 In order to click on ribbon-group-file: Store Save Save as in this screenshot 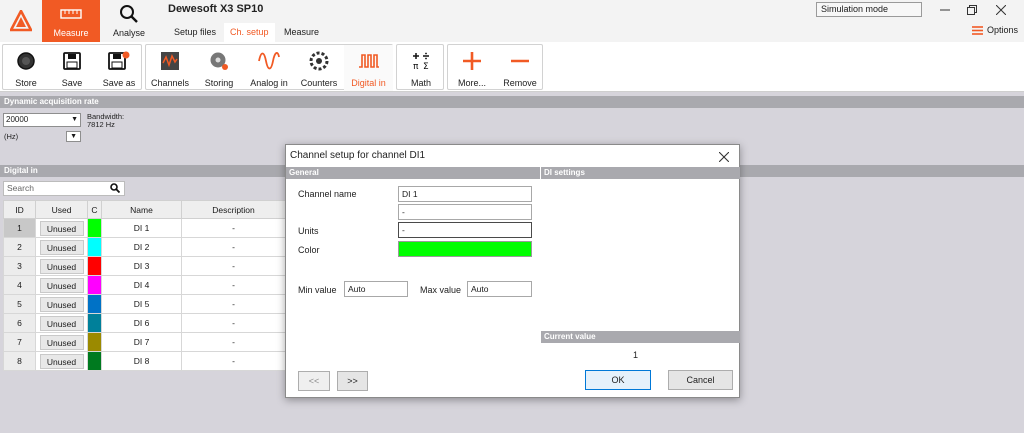, I will do `click(72, 67)`.